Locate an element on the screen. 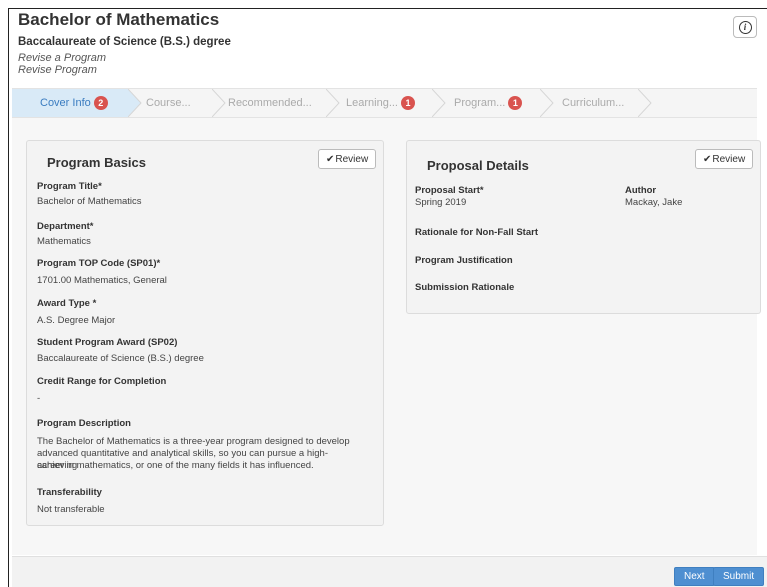 This screenshot has height=587, width=767. panel-title: Proposal Details is located at coordinates (478, 165).